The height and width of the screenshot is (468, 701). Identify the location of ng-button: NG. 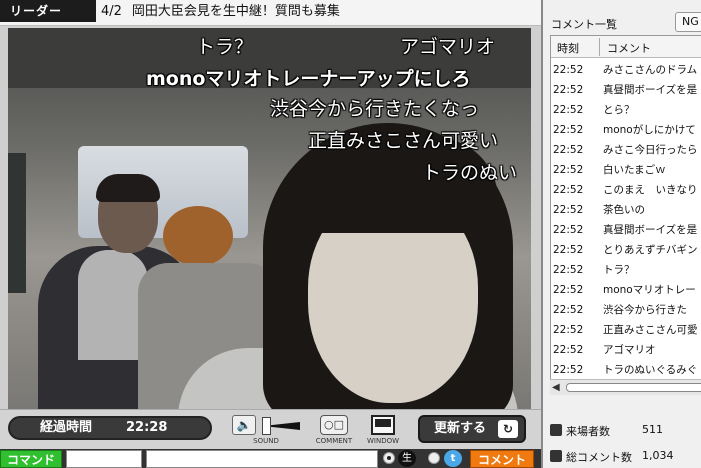
(688, 22).